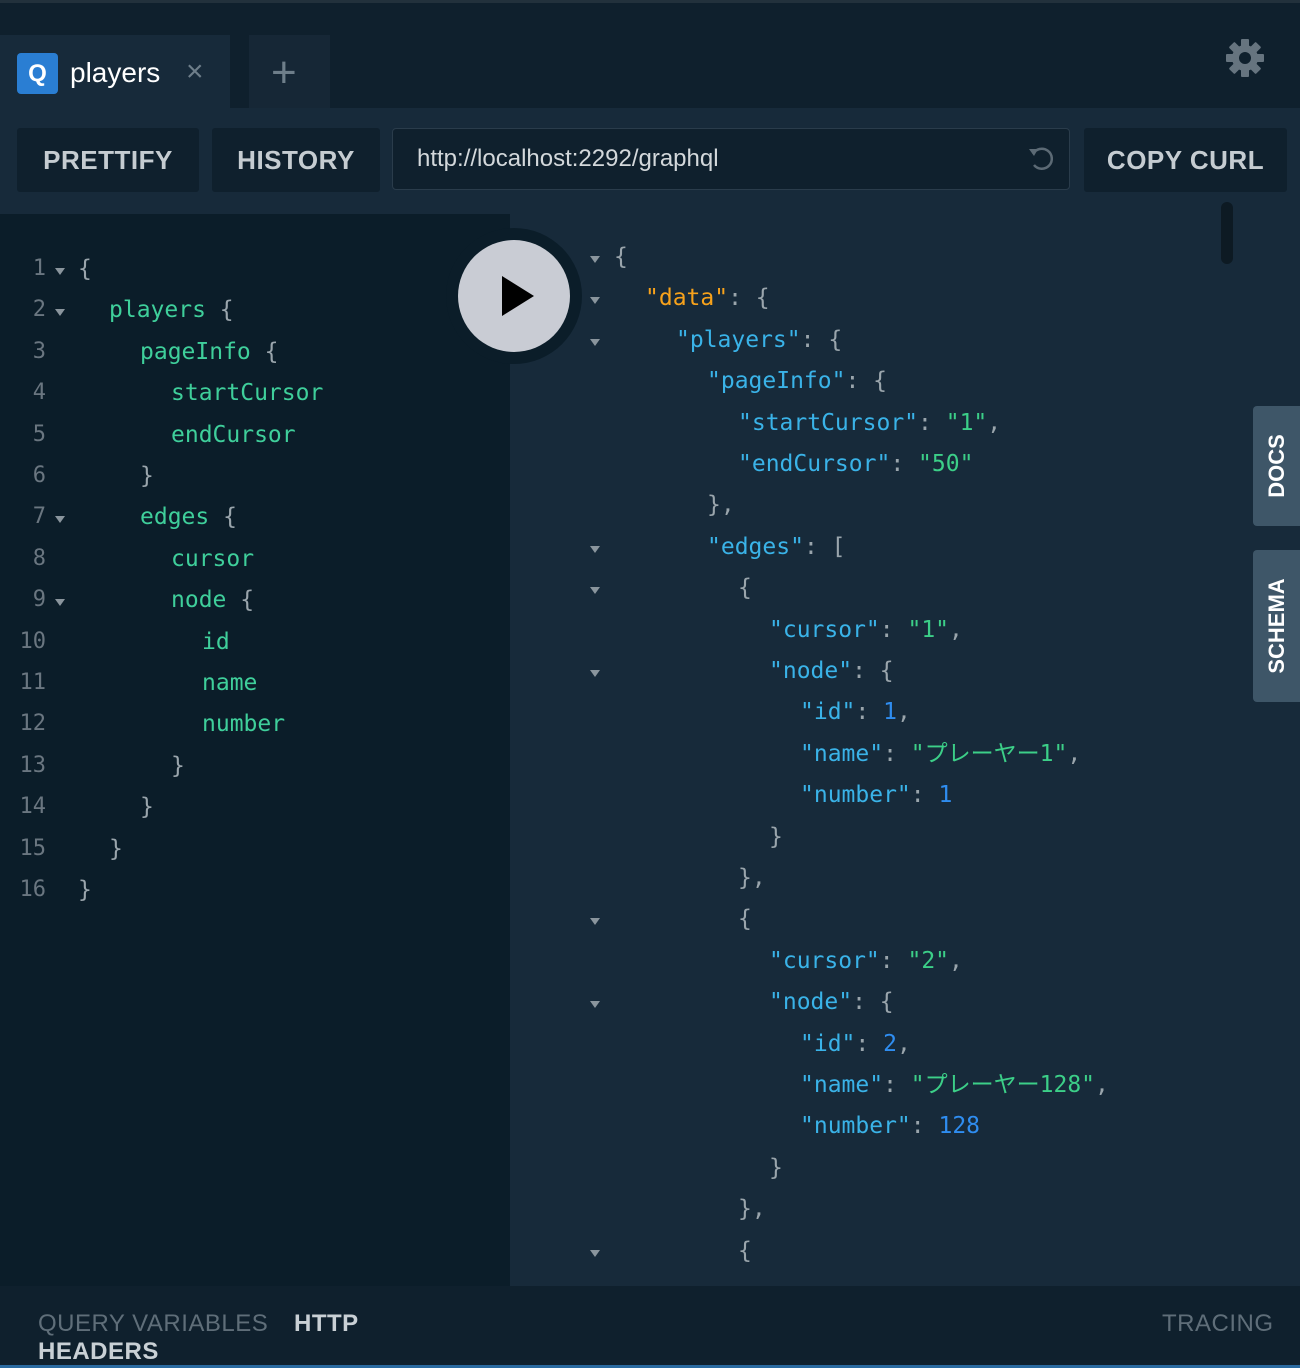 The width and height of the screenshot is (1300, 1368). Describe the element at coordinates (195, 351) in the screenshot. I see `code-token: pageInfo` at that location.